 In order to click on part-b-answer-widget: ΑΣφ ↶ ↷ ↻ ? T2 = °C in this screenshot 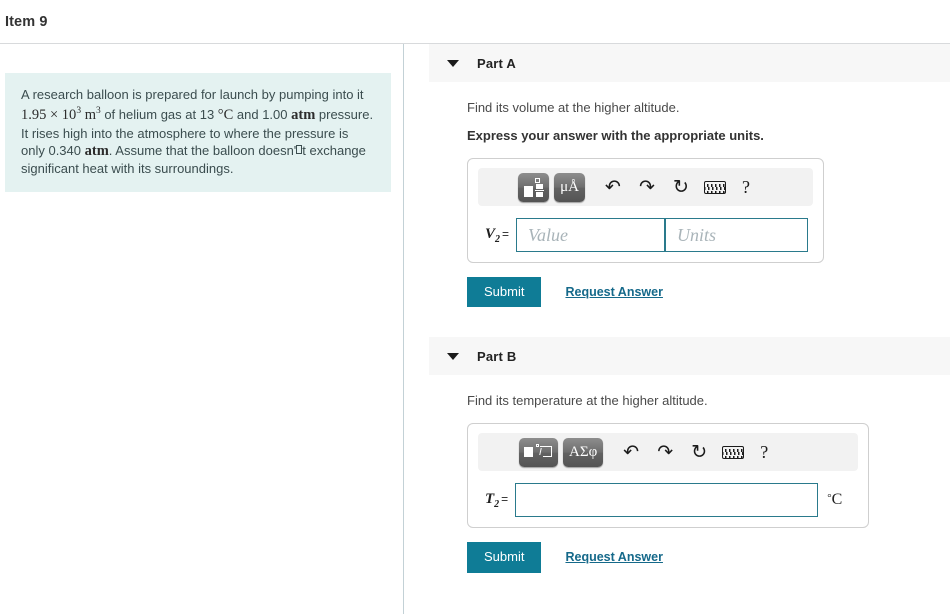, I will do `click(668, 476)`.